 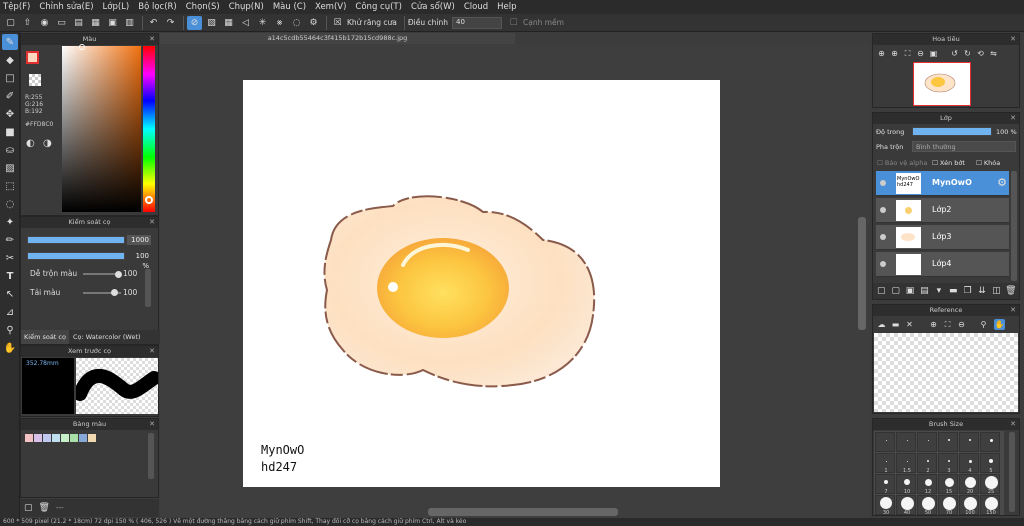 What do you see at coordinates (194, 22) in the screenshot?
I see `snap-off-icon: ⊘` at bounding box center [194, 22].